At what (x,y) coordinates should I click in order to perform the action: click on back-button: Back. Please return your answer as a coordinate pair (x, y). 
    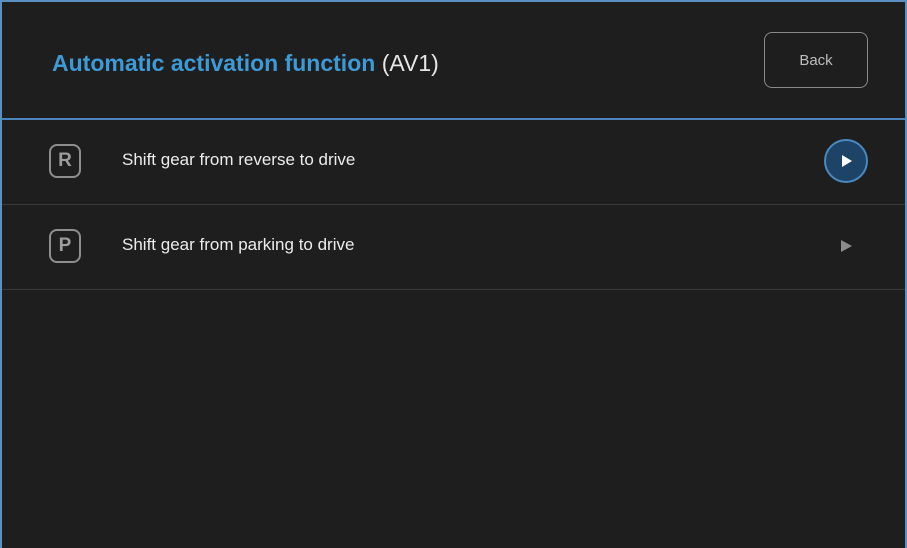
    Looking at the image, I should click on (816, 60).